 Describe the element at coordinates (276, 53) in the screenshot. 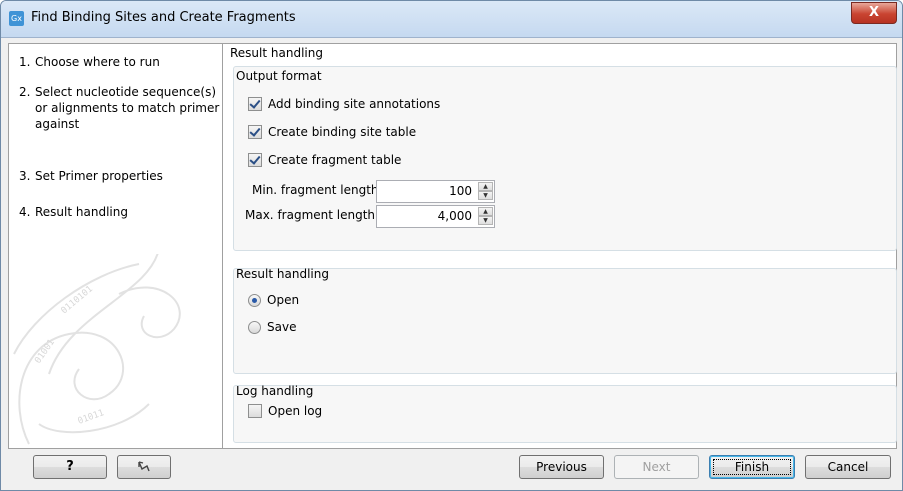

I see `panel-heading: Result handling` at that location.